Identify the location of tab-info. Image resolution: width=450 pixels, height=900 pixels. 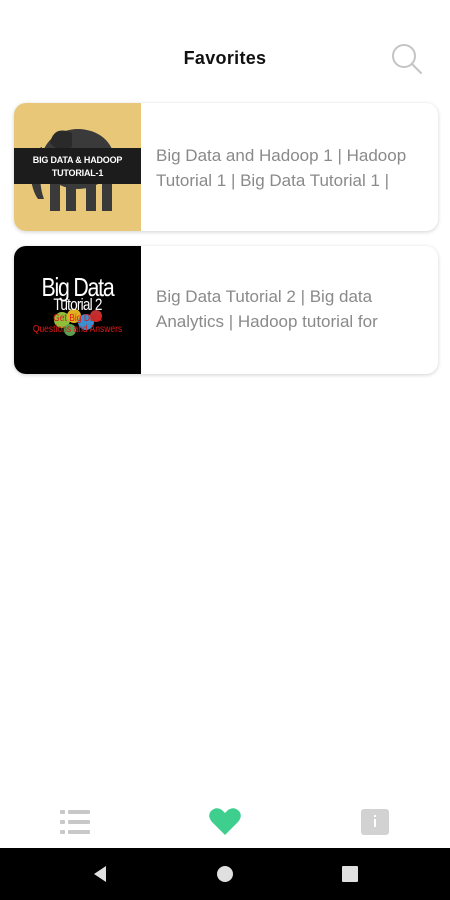
(375, 822).